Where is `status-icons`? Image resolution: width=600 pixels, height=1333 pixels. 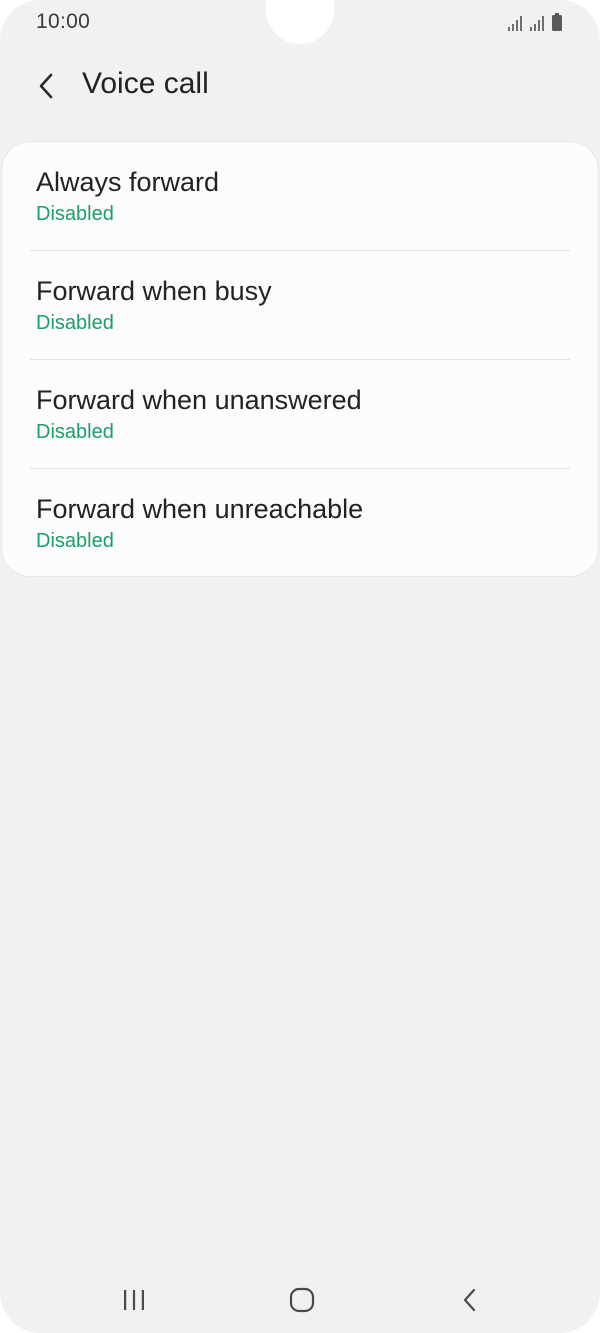
status-icons is located at coordinates (535, 21).